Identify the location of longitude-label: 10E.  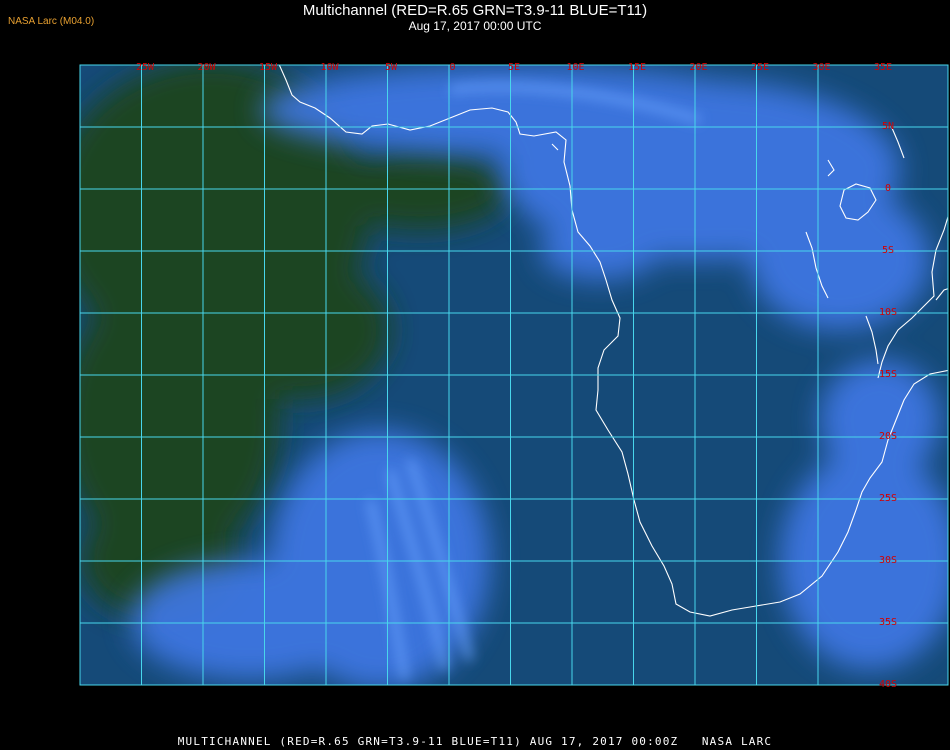
(575, 67).